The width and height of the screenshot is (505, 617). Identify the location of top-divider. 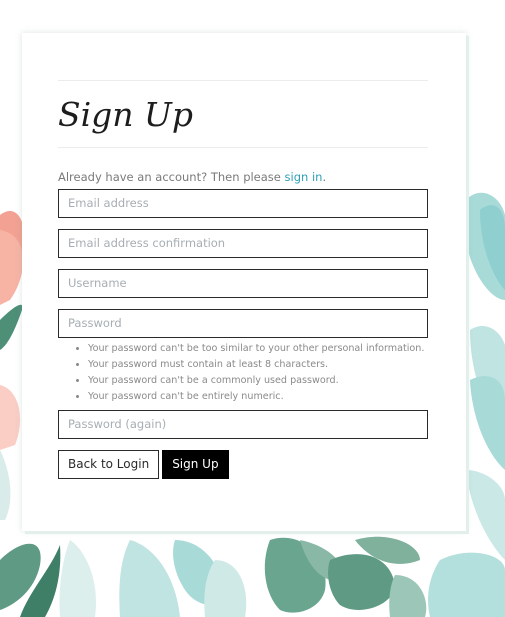
(243, 80).